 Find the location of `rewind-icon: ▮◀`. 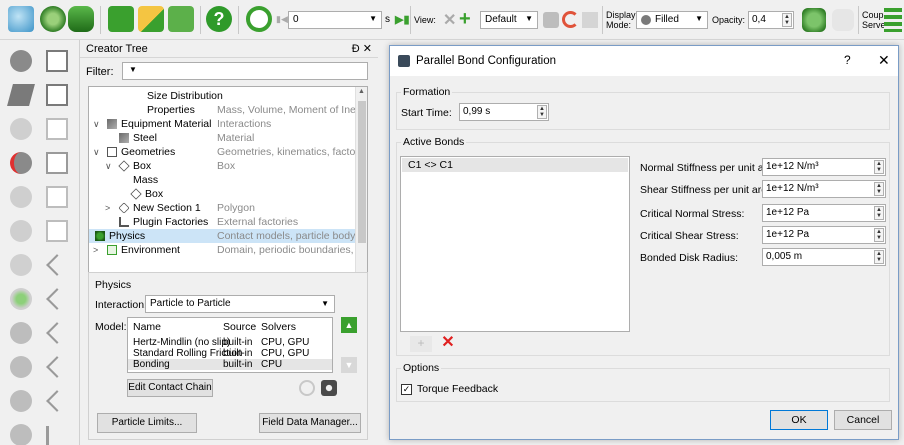

rewind-icon: ▮◀ is located at coordinates (282, 19).